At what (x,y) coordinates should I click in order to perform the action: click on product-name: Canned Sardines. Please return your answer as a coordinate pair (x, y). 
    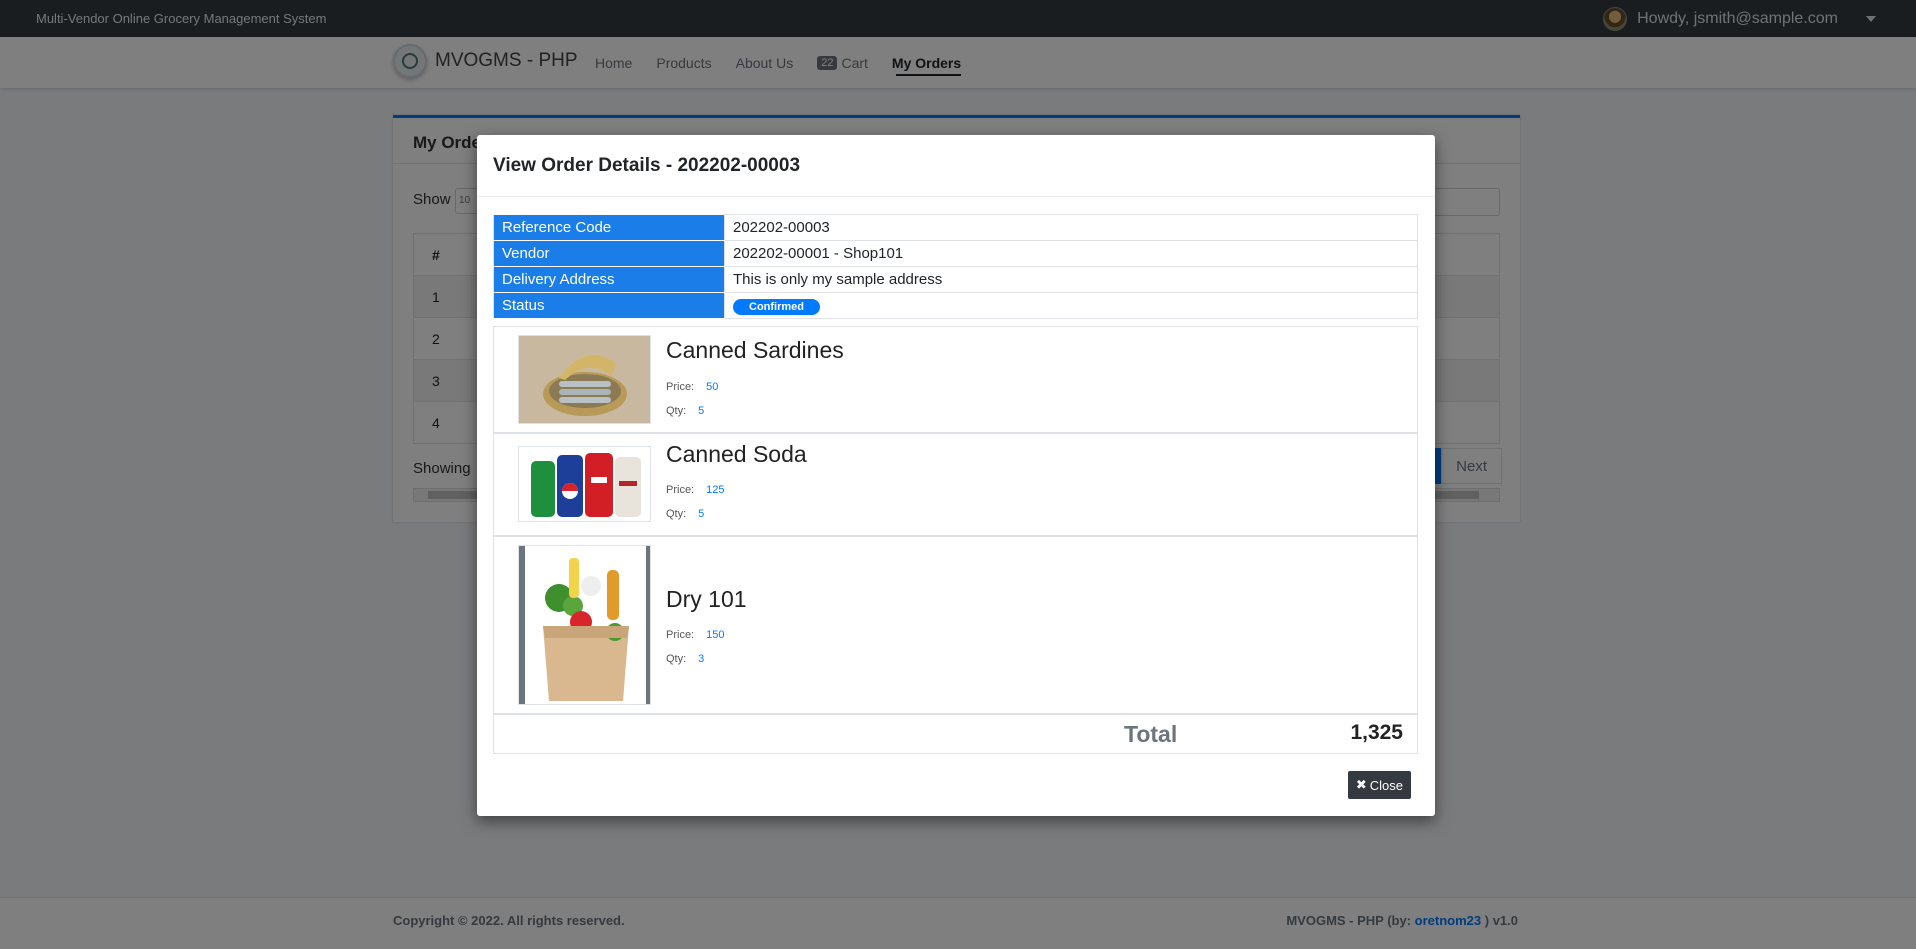
    Looking at the image, I should click on (755, 350).